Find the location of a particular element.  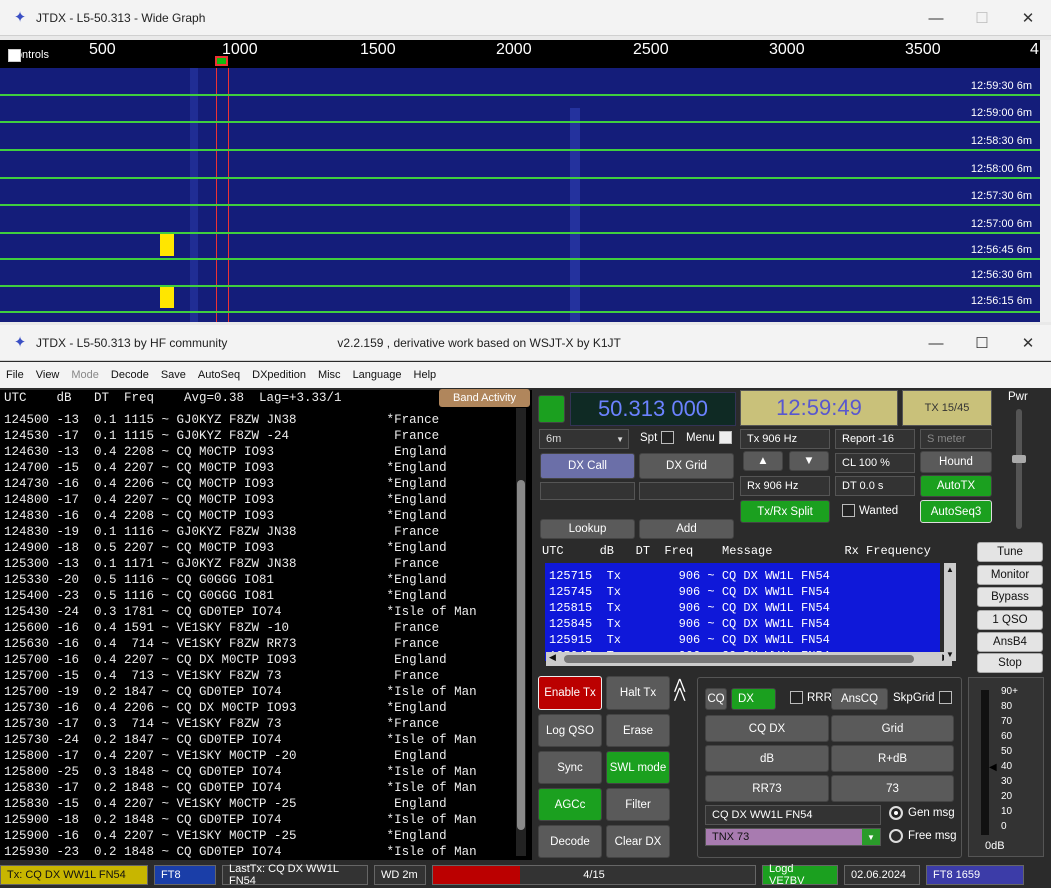

rr73-button: RR73 is located at coordinates (767, 788).